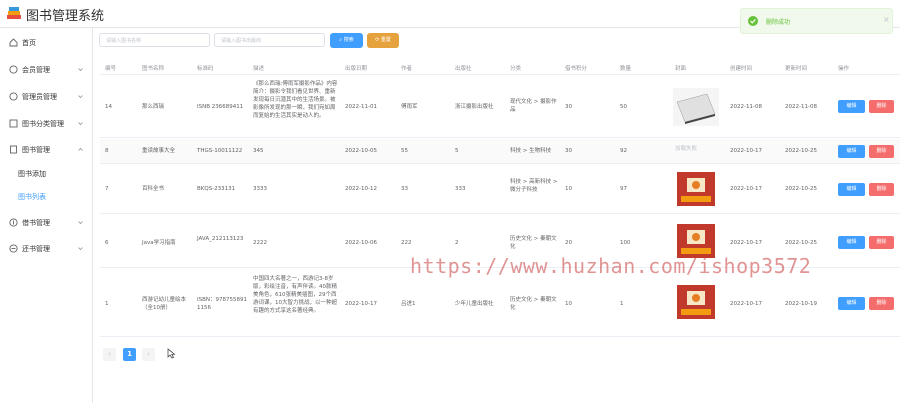  What do you see at coordinates (259, 69) in the screenshot?
I see `column-header: 描述` at bounding box center [259, 69].